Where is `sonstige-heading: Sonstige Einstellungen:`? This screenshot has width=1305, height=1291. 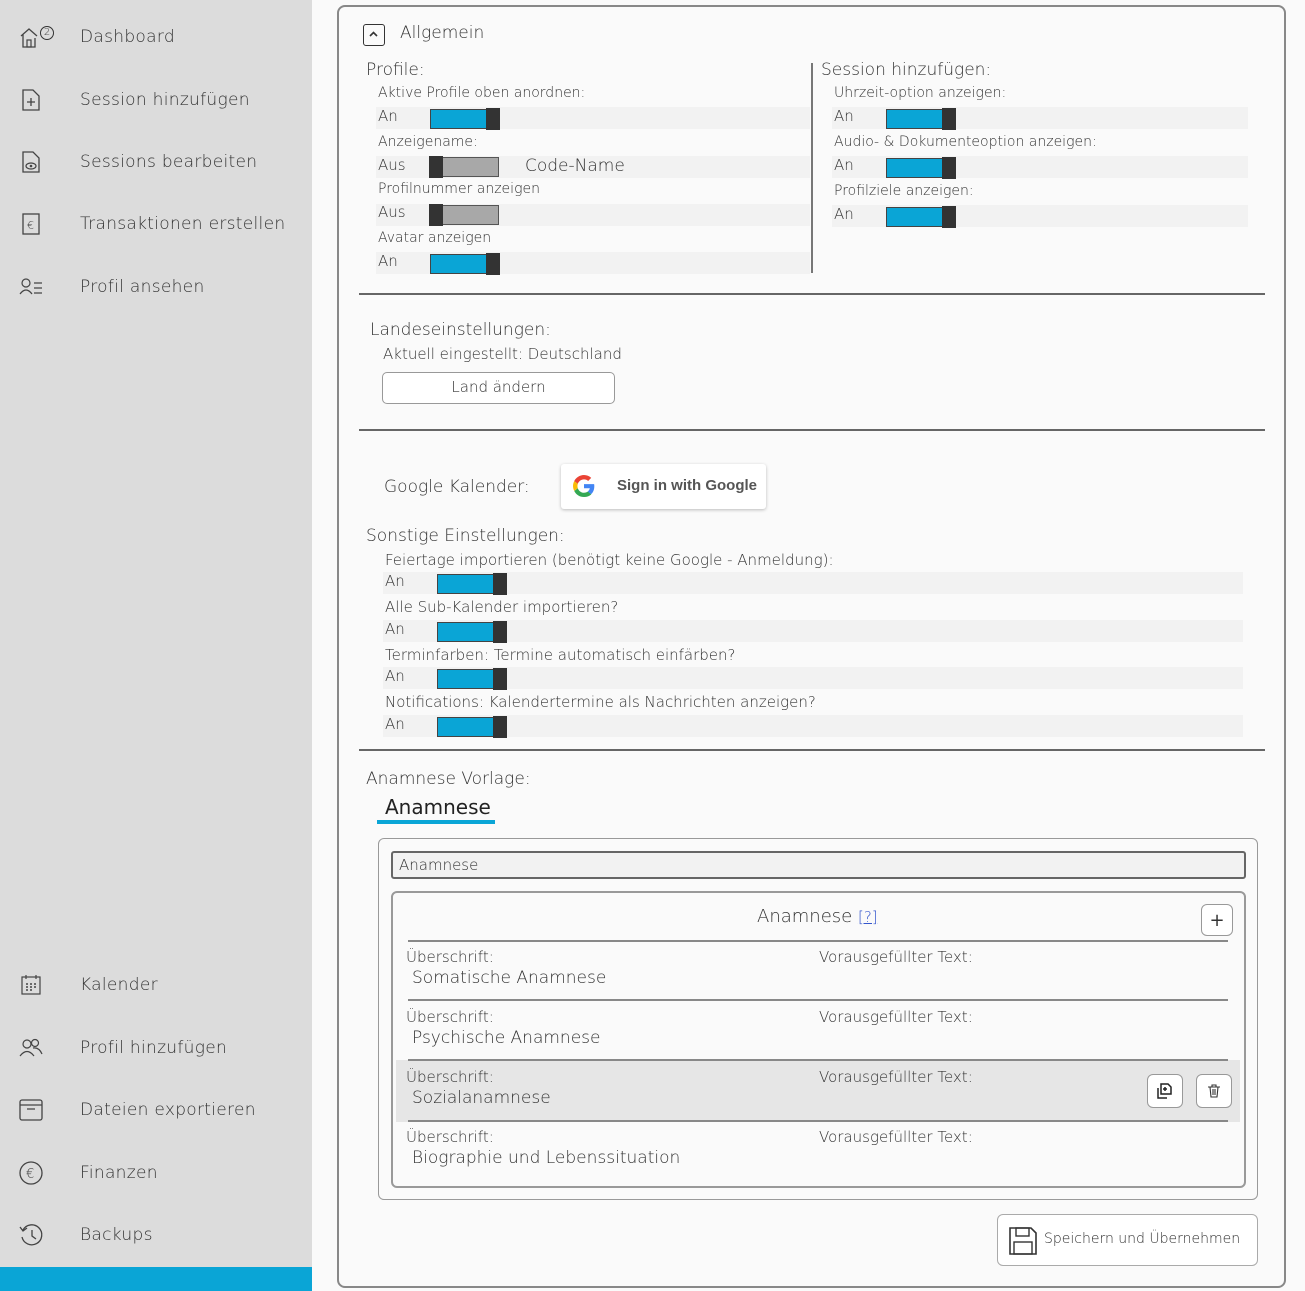 sonstige-heading: Sonstige Einstellungen: is located at coordinates (465, 536).